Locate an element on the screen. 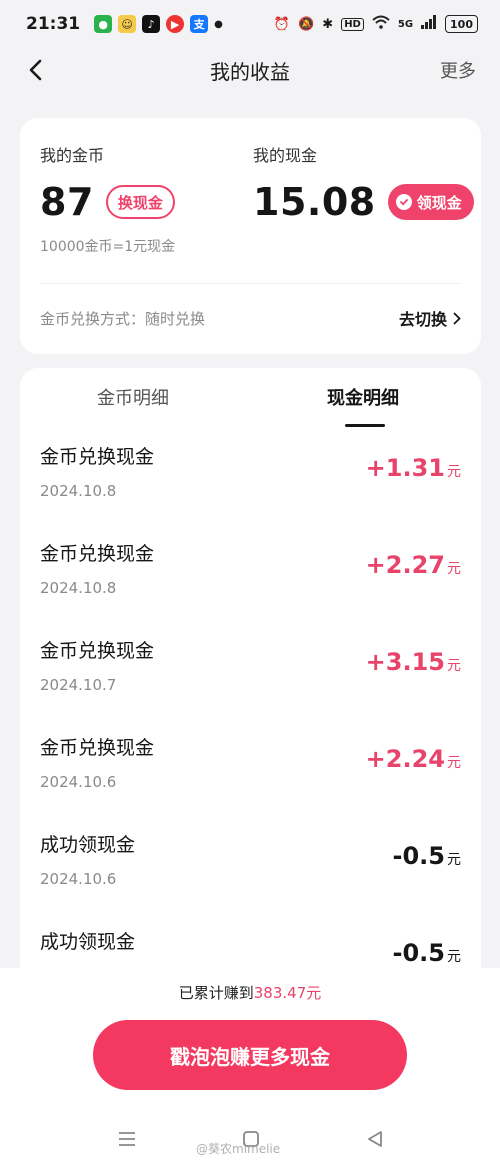 Image resolution: width=500 pixels, height=1167 pixels. transaction-amount: +2.24 元 is located at coordinates (413, 759).